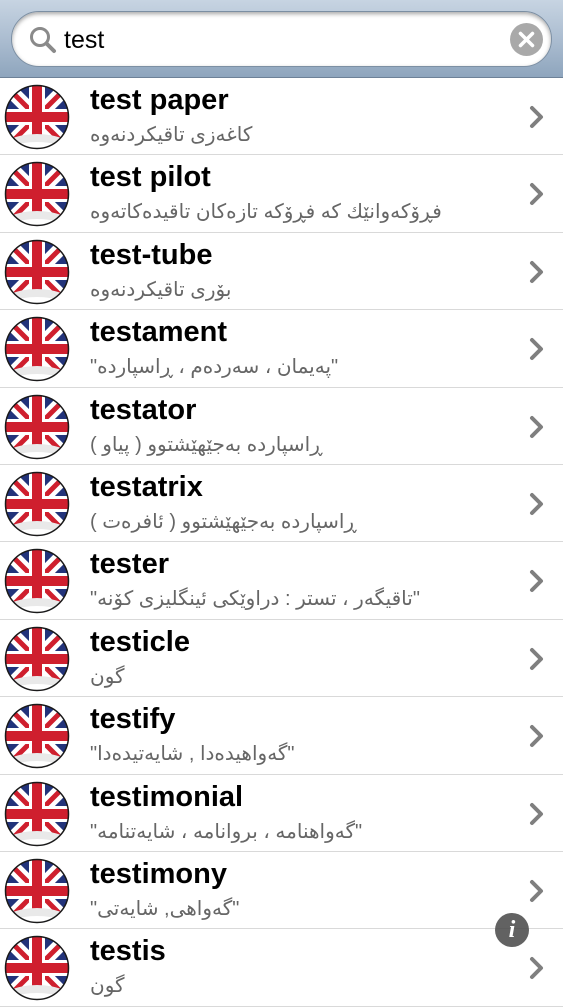 The image size is (563, 1007). Describe the element at coordinates (223, 521) in the screenshot. I see `entry-translation: ڕاسپاردە بەجێهێشتوو ( ئافرەت )` at that location.